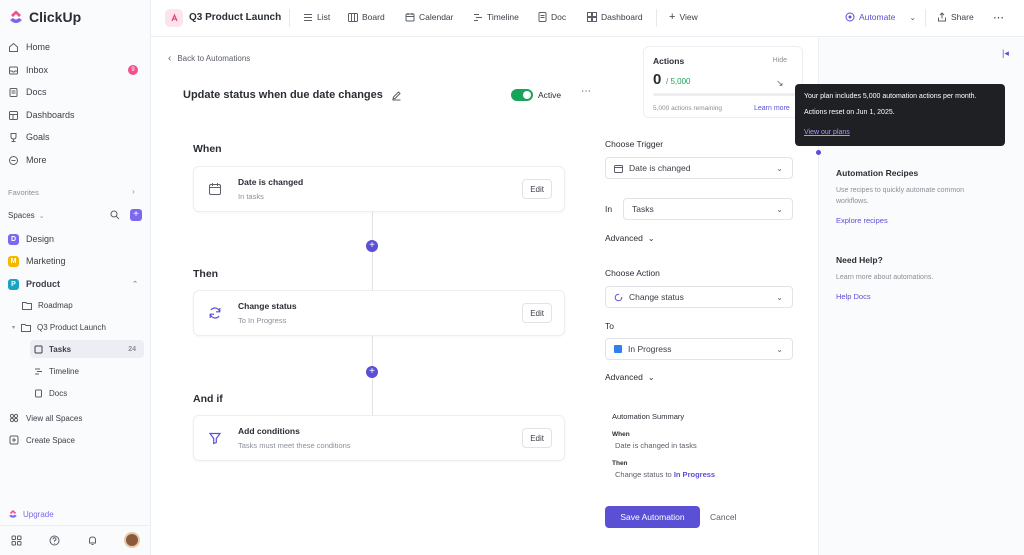 The height and width of the screenshot is (555, 1024). What do you see at coordinates (38, 393) in the screenshot?
I see `doc-icon` at bounding box center [38, 393].